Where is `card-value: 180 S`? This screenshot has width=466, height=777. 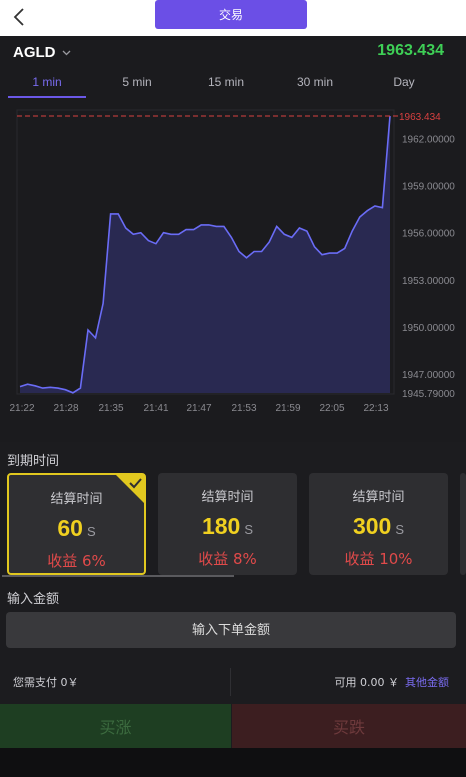 card-value: 180 S is located at coordinates (227, 526).